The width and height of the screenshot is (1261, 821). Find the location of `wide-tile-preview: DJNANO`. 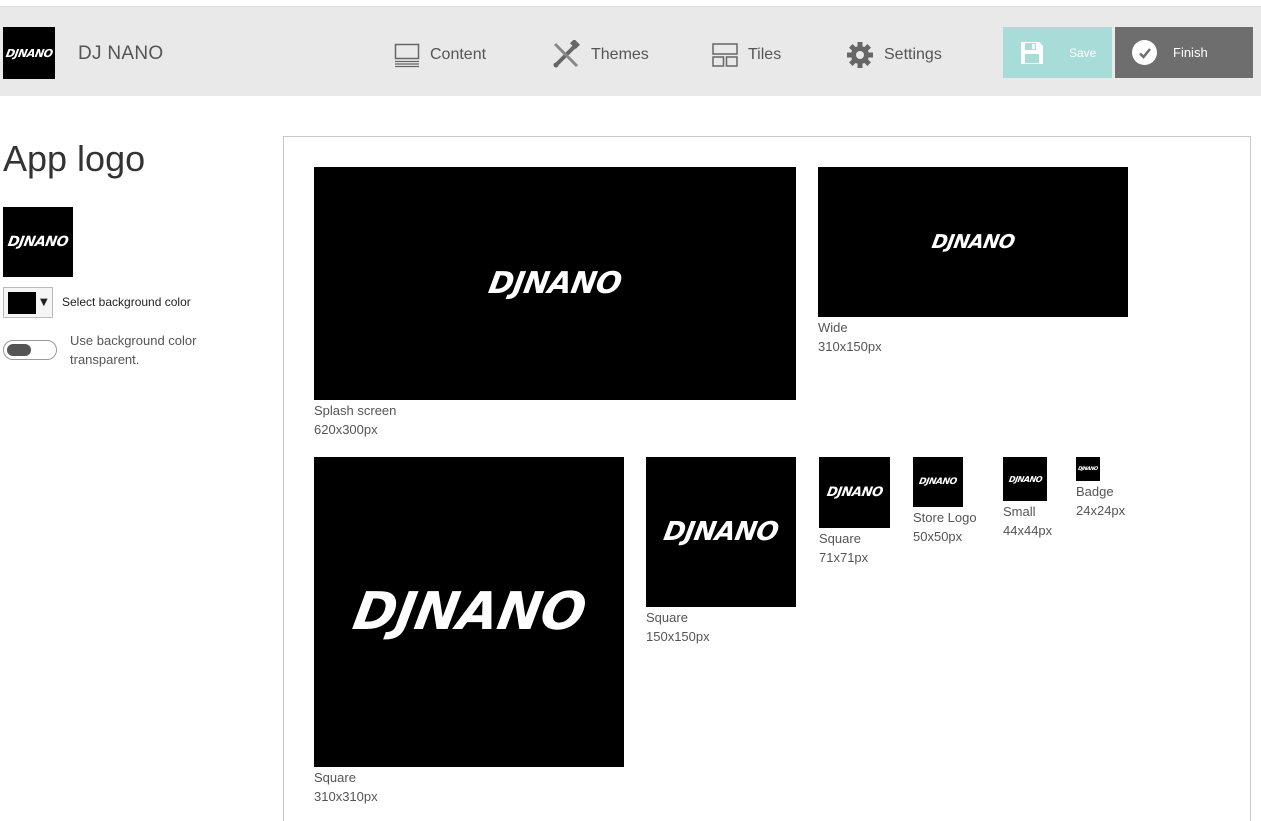

wide-tile-preview: DJNANO is located at coordinates (973, 242).